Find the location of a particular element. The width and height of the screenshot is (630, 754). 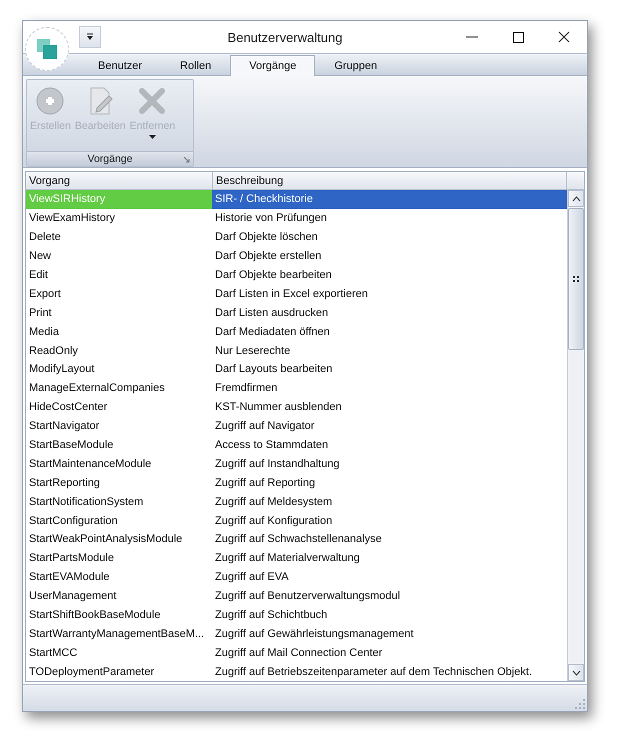

table-cell: Zugriff auf Materialverwaltung is located at coordinates (389, 558).